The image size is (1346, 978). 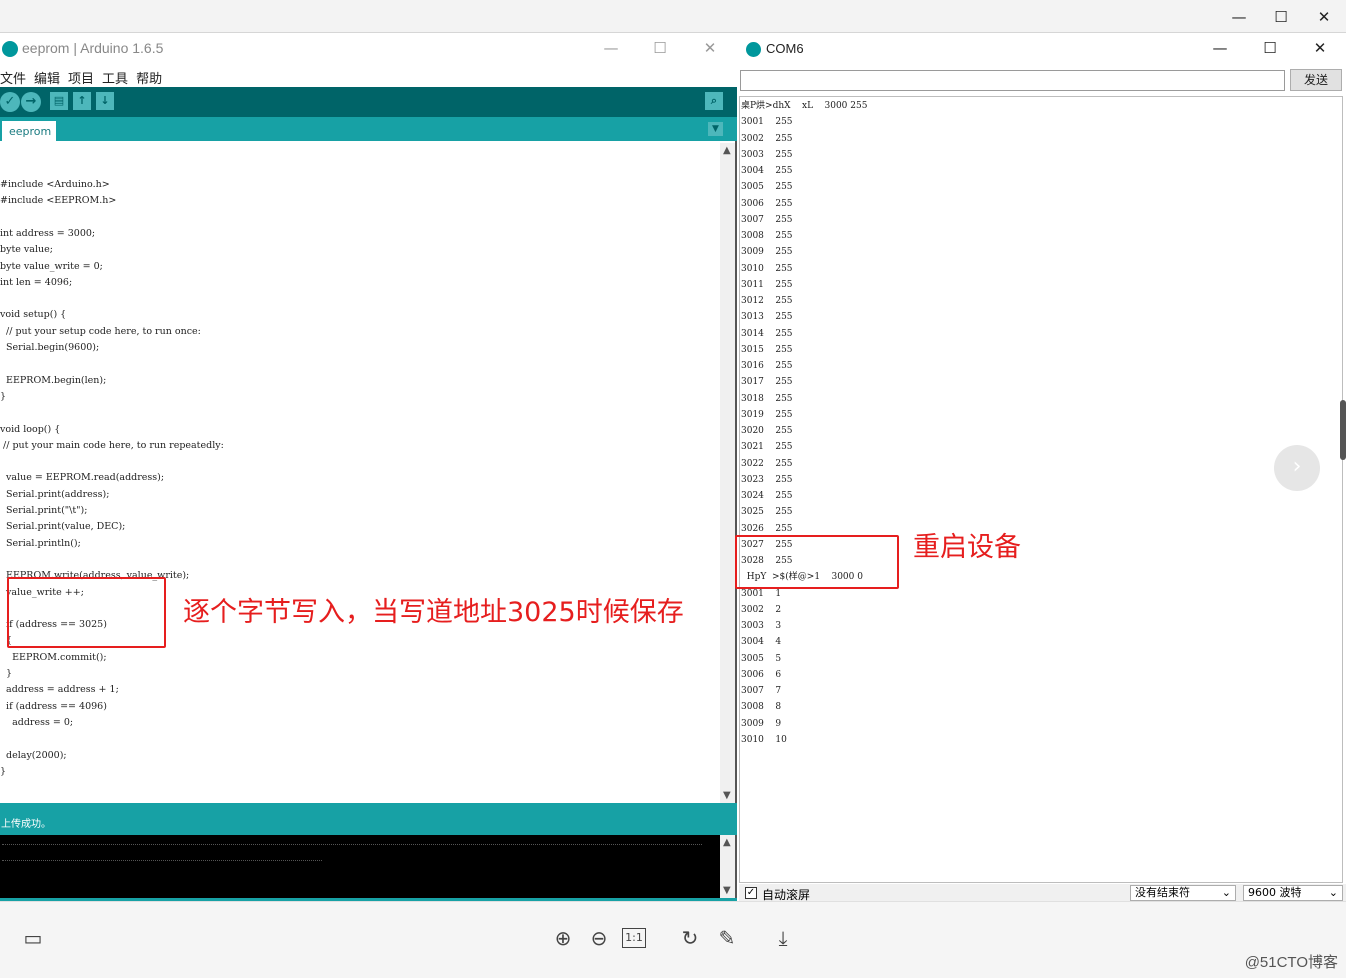 What do you see at coordinates (33, 938) in the screenshot?
I see `thumbnail-icon: ▭` at bounding box center [33, 938].